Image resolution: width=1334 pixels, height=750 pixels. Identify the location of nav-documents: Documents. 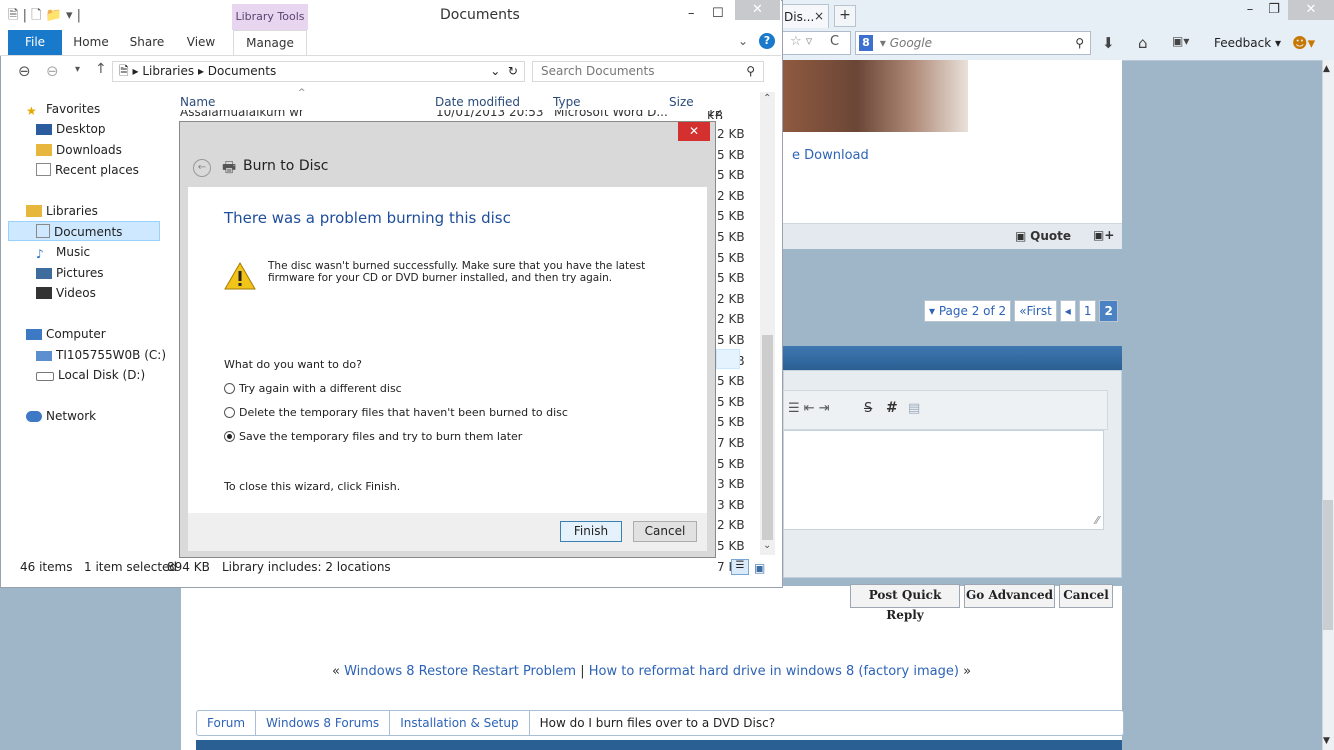
(84, 231).